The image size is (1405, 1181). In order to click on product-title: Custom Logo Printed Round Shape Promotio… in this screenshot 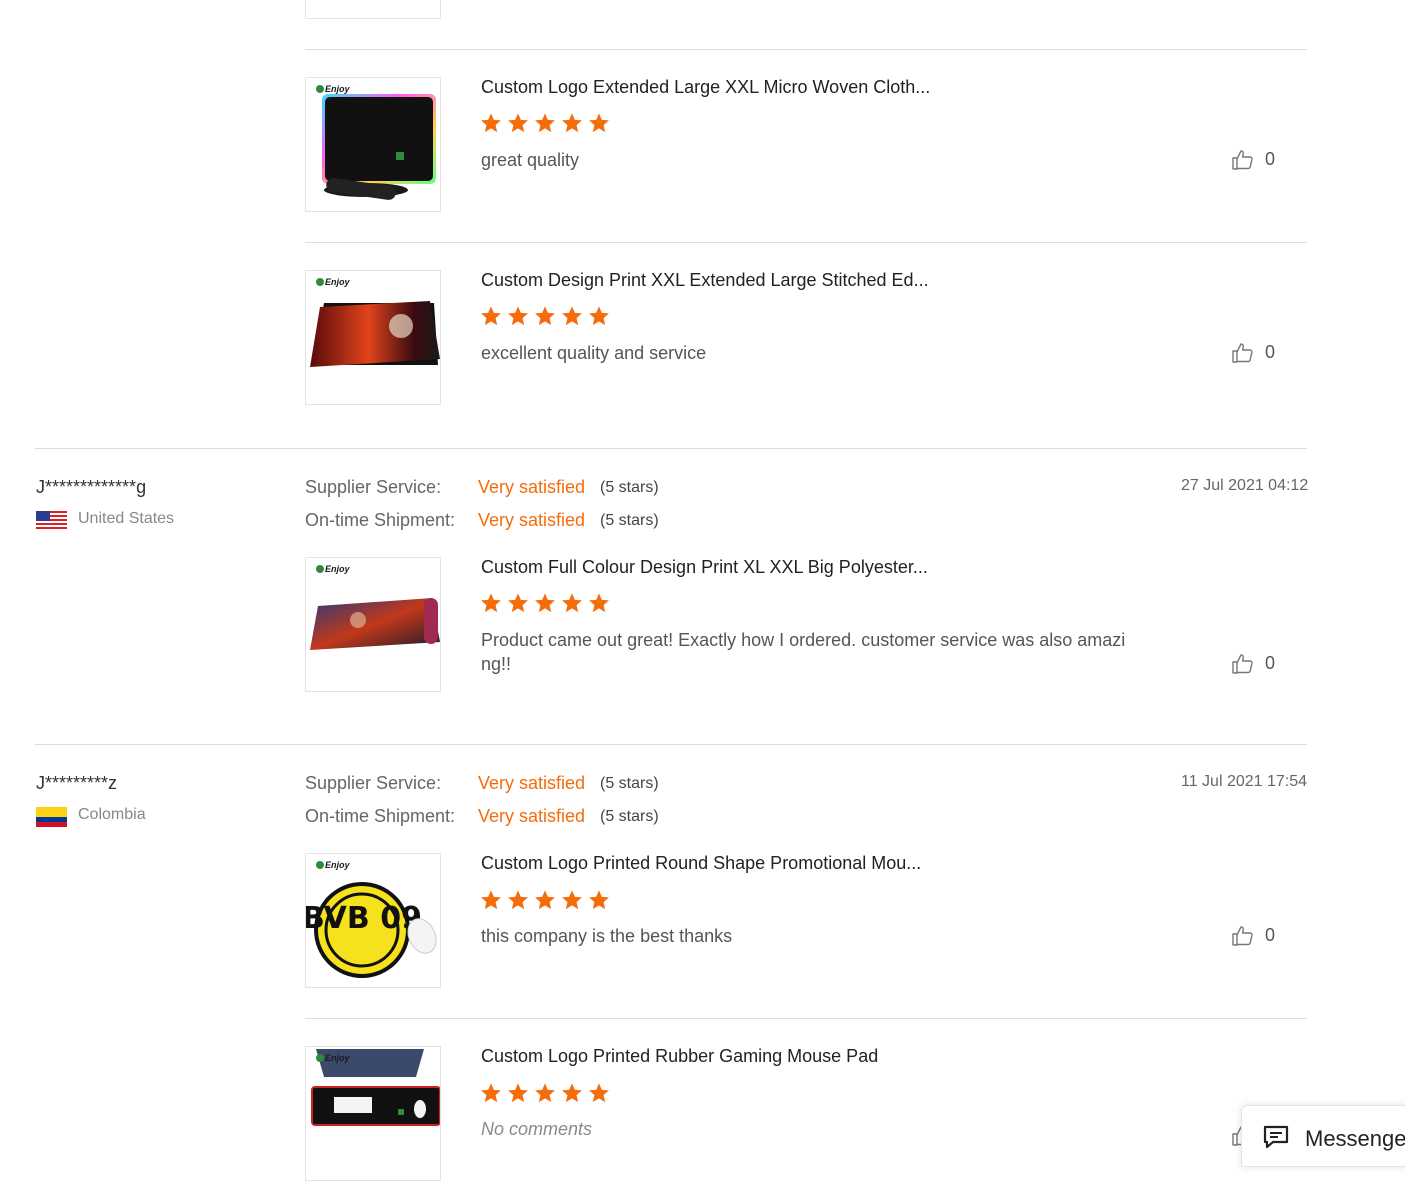, I will do `click(701, 863)`.